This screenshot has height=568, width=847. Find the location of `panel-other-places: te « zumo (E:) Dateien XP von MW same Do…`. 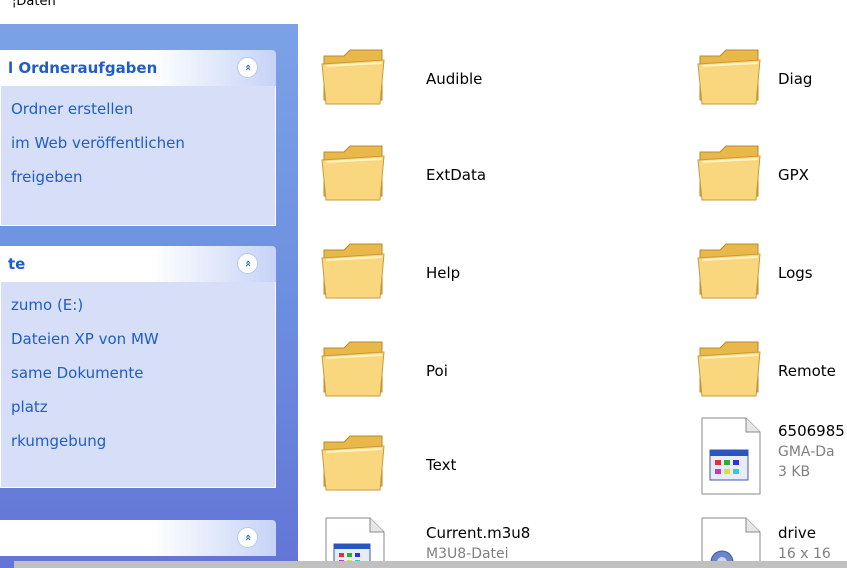

panel-other-places: te « zumo (E:) Dateien XP von MW same Do… is located at coordinates (138, 367).